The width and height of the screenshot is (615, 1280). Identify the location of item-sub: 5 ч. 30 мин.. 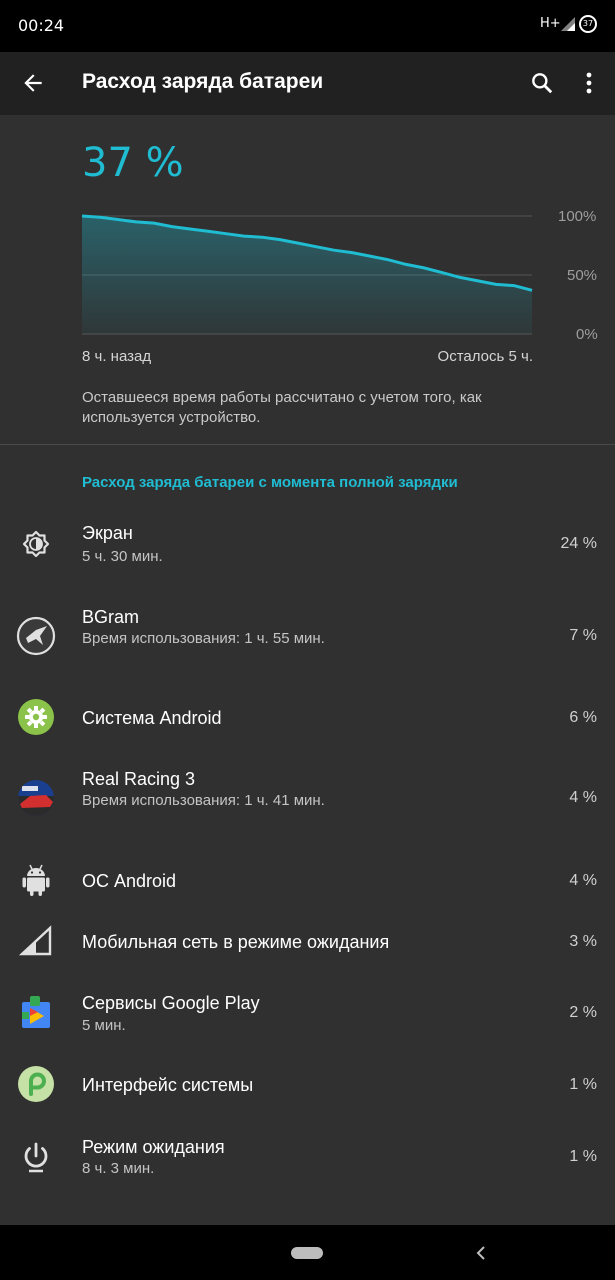
(122, 556).